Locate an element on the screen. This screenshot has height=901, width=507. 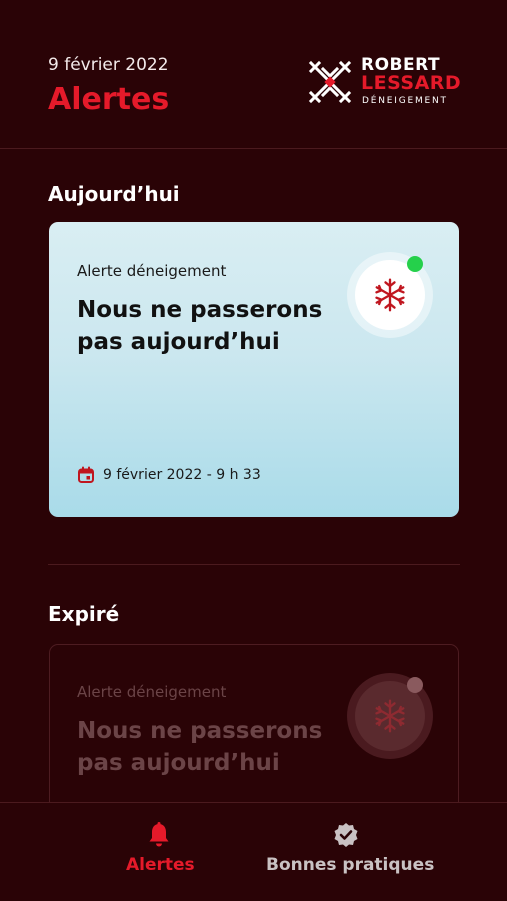
tab-alertes-label: Alertes is located at coordinates (160, 865).